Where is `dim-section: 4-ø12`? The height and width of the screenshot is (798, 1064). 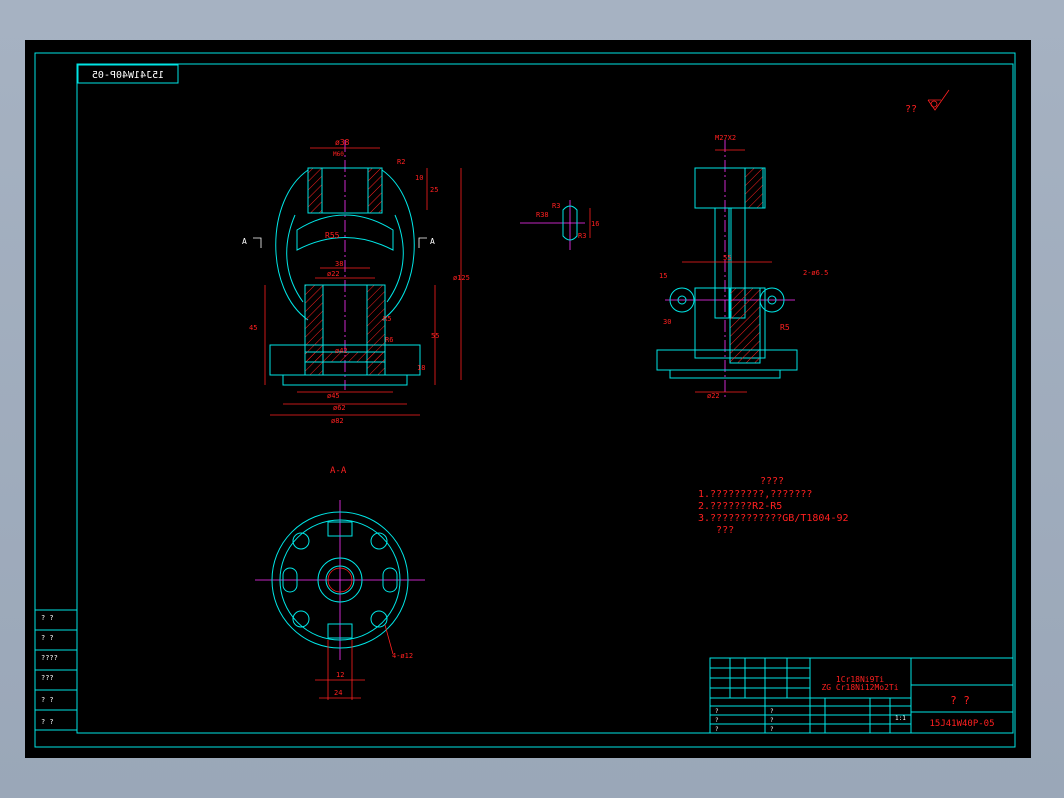
dim-section: 4-ø12 is located at coordinates (402, 656).